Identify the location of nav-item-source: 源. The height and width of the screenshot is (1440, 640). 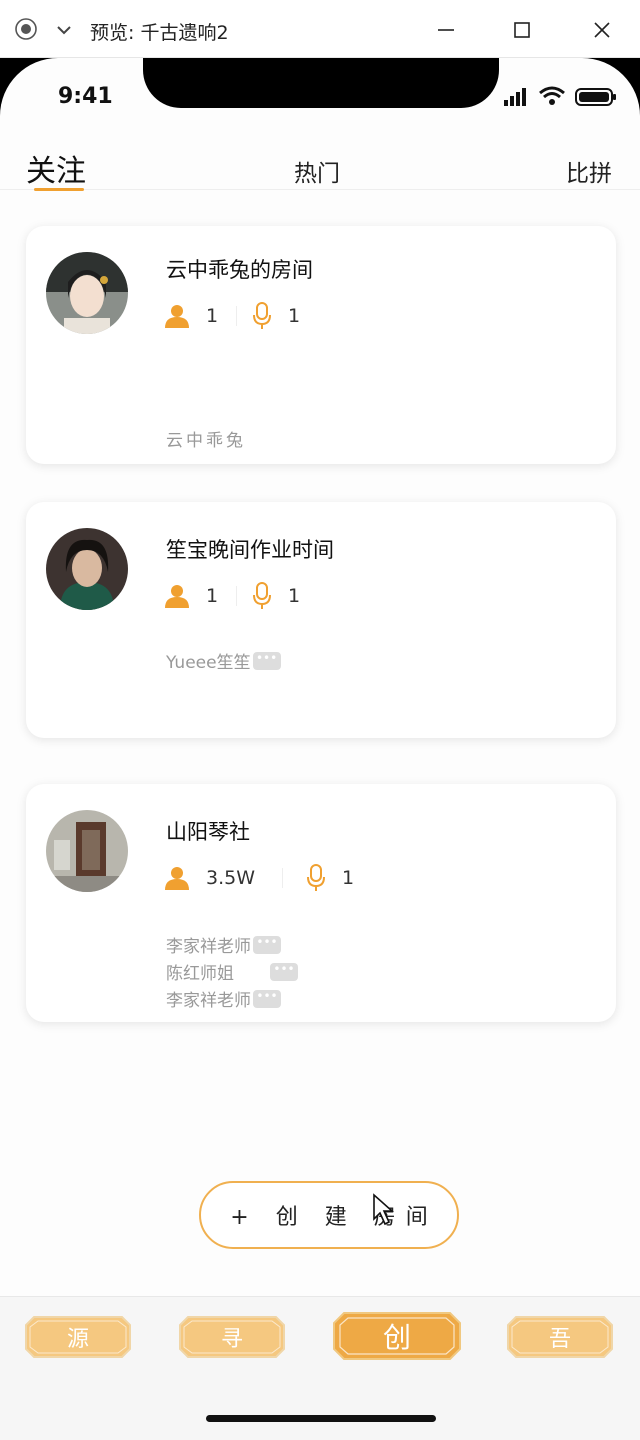
(78, 1337).